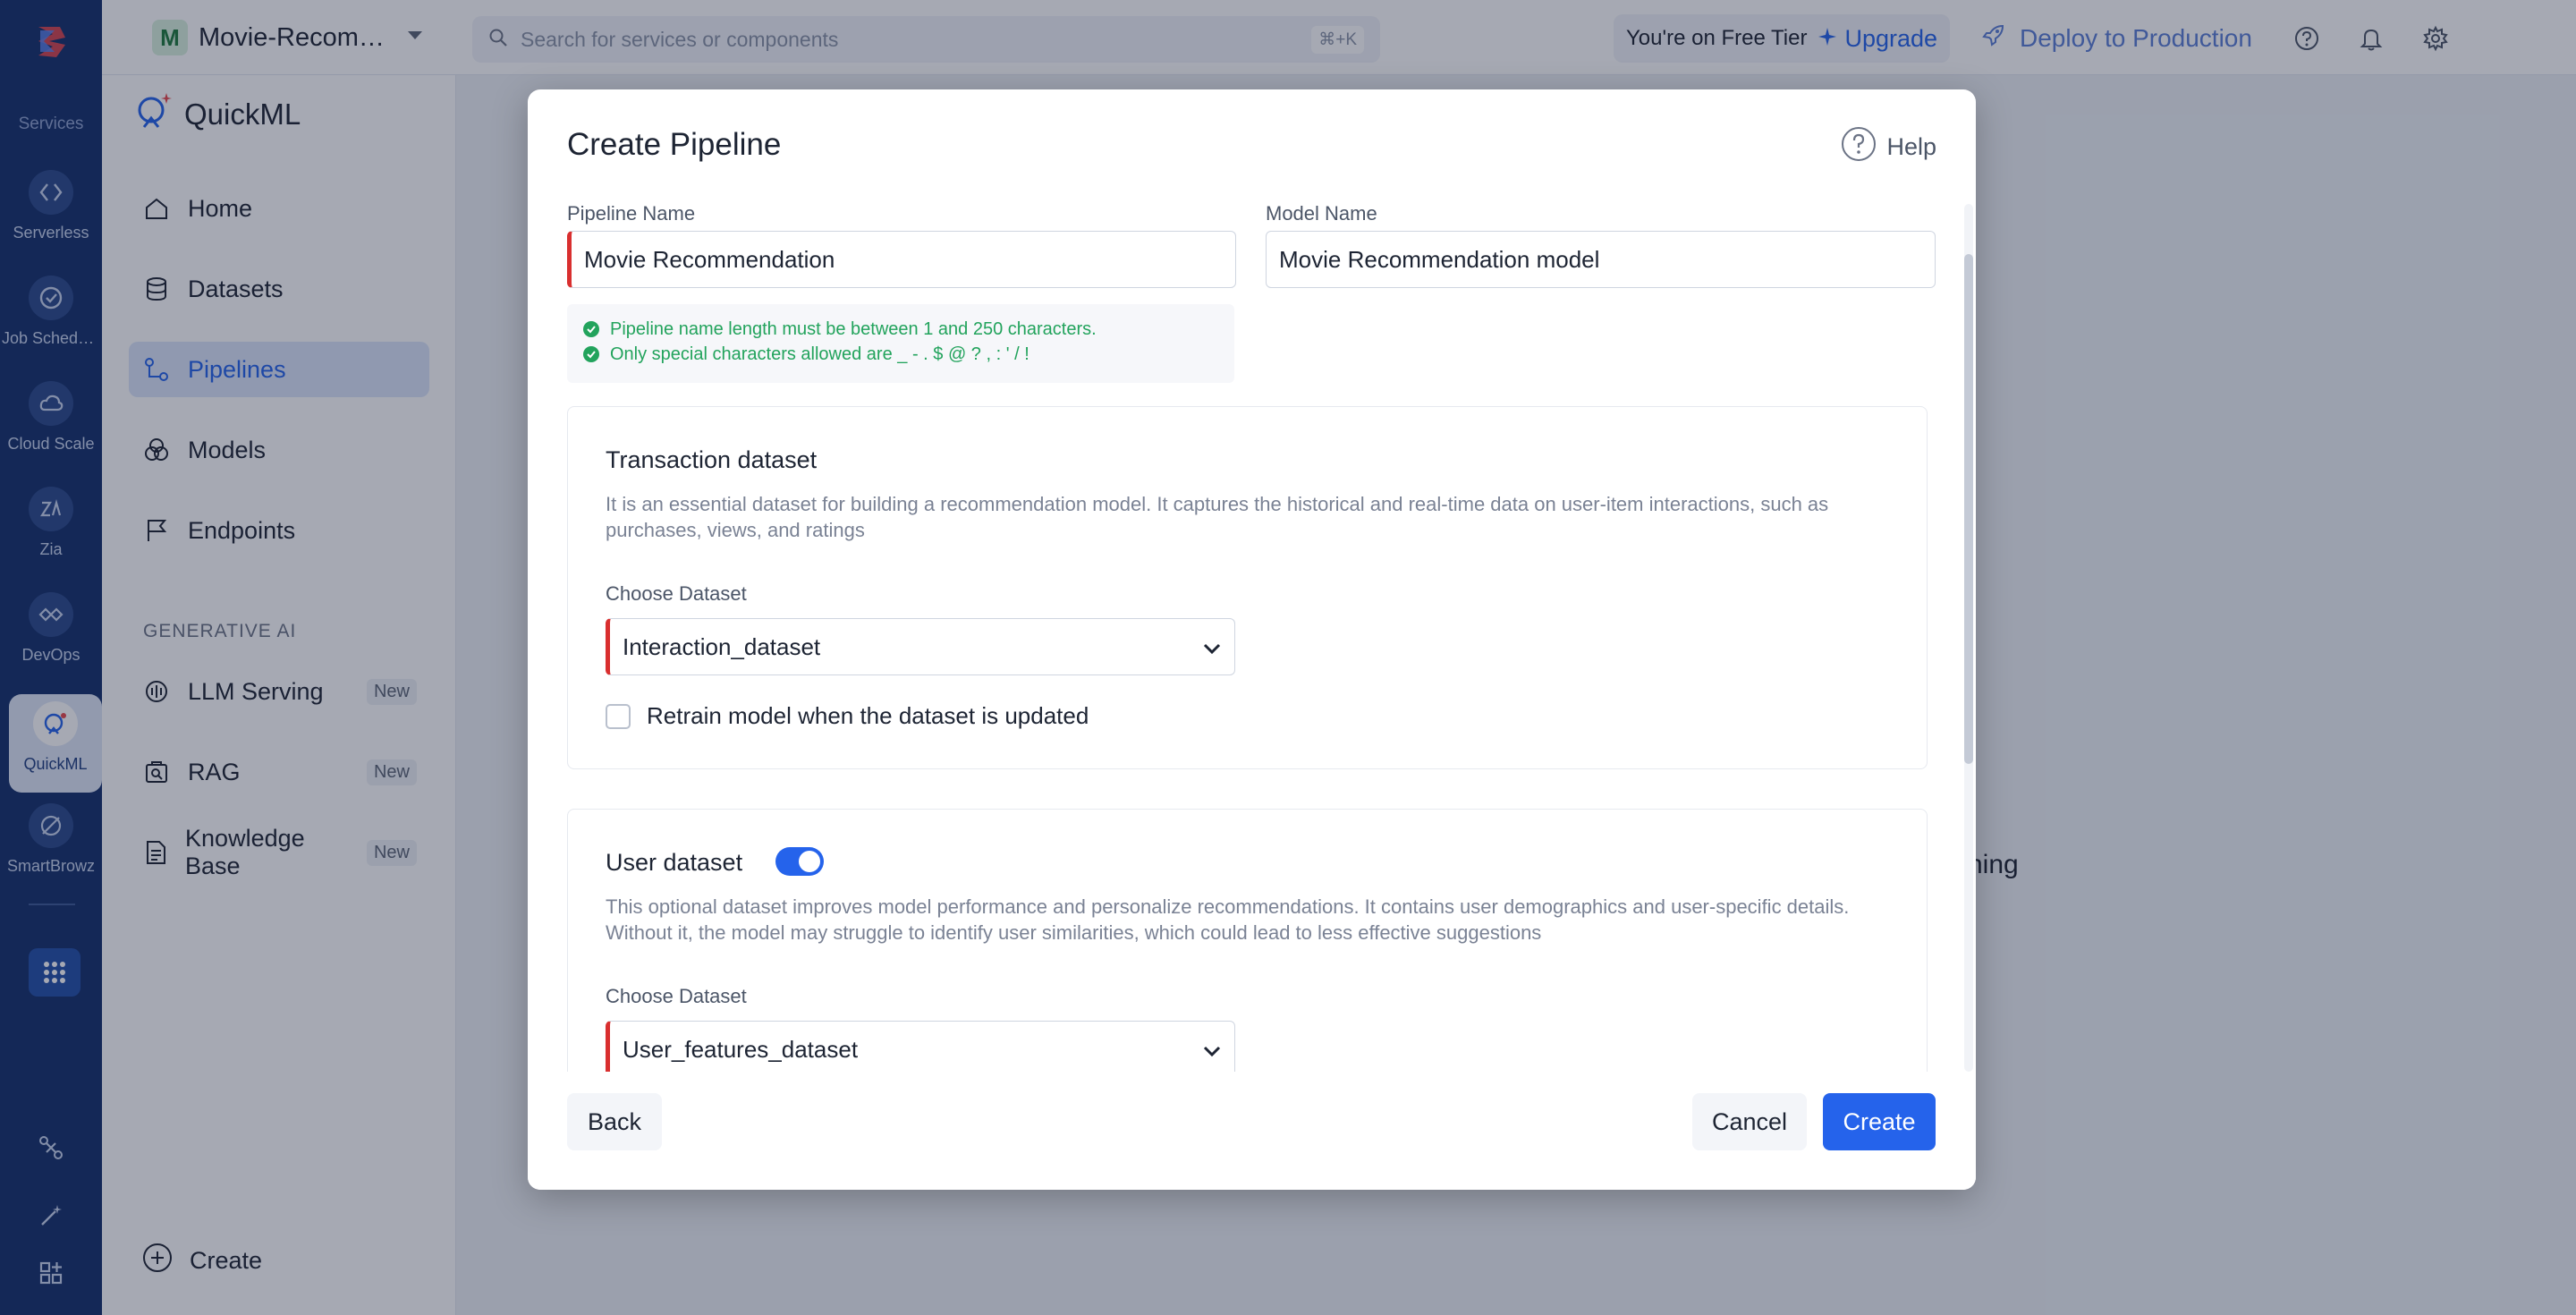 This screenshot has height=1315, width=2576. I want to click on dialog-title: Create Pipeline, so click(674, 144).